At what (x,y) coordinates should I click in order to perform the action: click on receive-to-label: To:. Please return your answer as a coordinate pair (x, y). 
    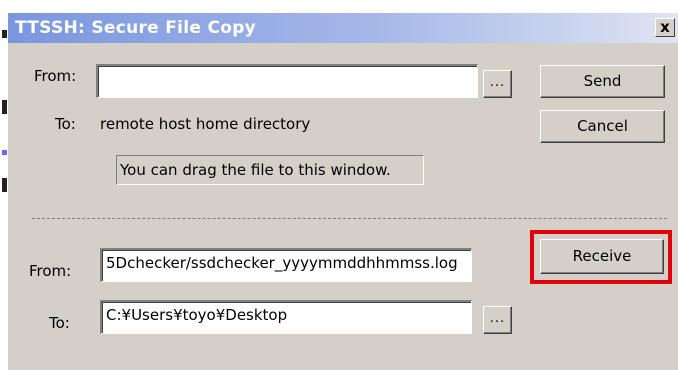
    Looking at the image, I should click on (59, 323).